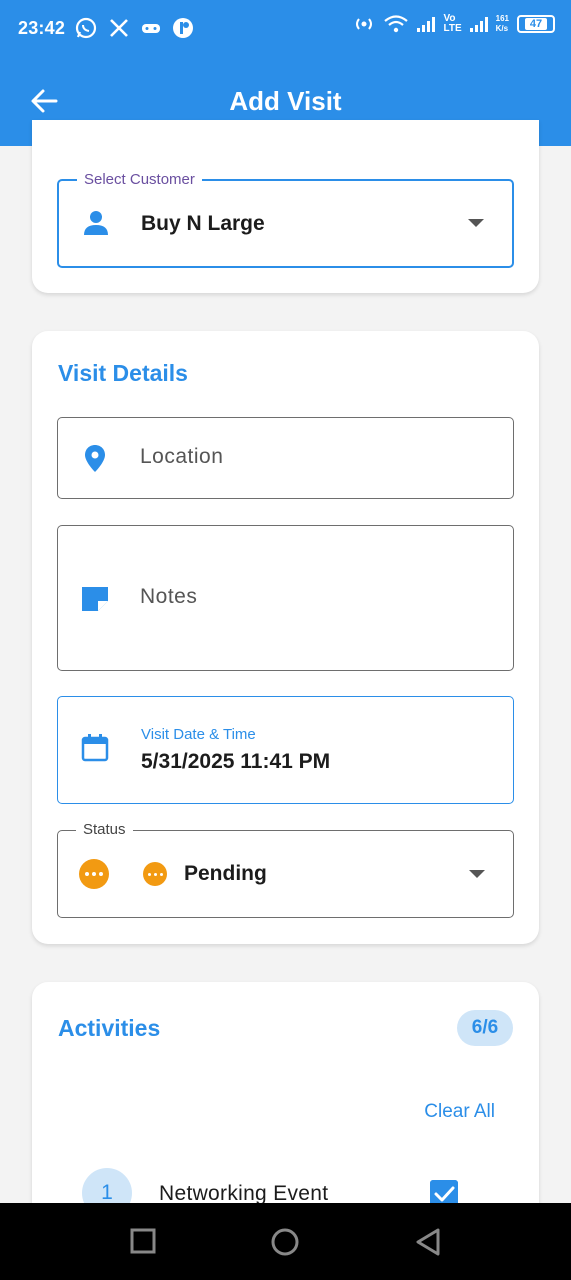  I want to click on status-value: Pending, so click(225, 873).